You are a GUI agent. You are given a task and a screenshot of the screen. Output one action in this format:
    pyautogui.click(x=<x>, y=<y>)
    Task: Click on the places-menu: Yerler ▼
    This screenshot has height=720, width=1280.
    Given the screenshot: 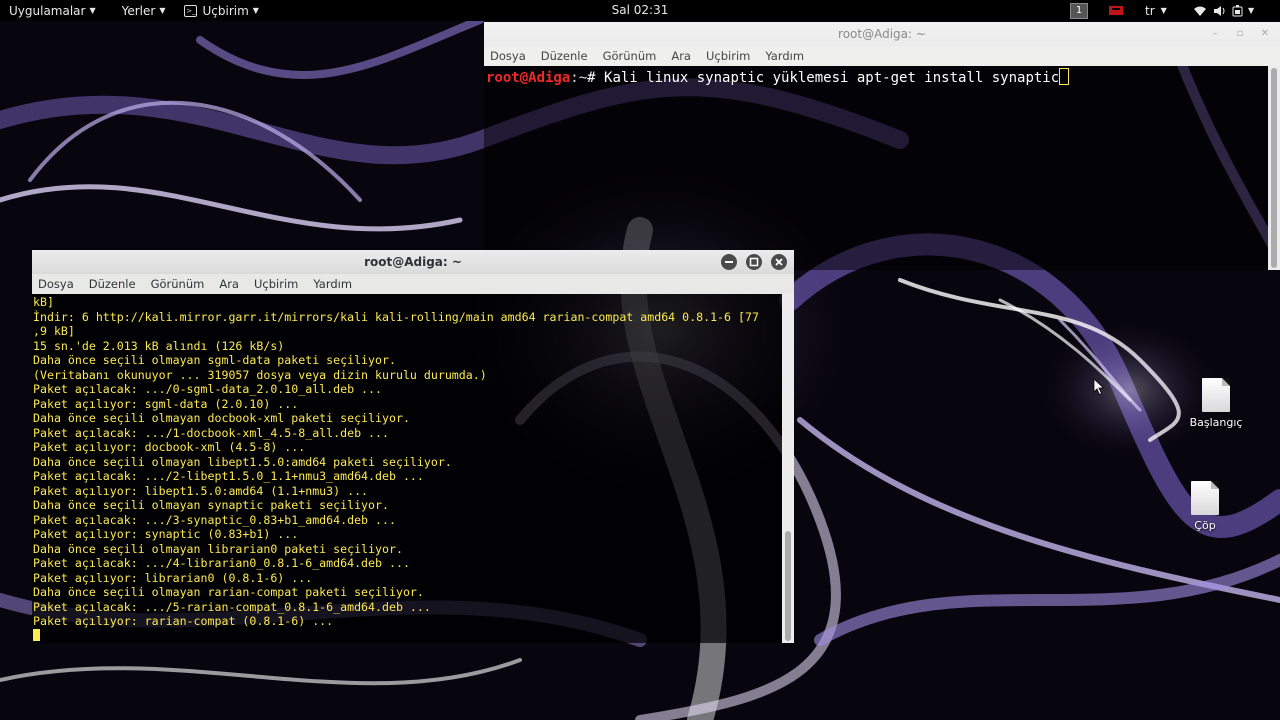 What is the action you would take?
    pyautogui.click(x=131, y=10)
    